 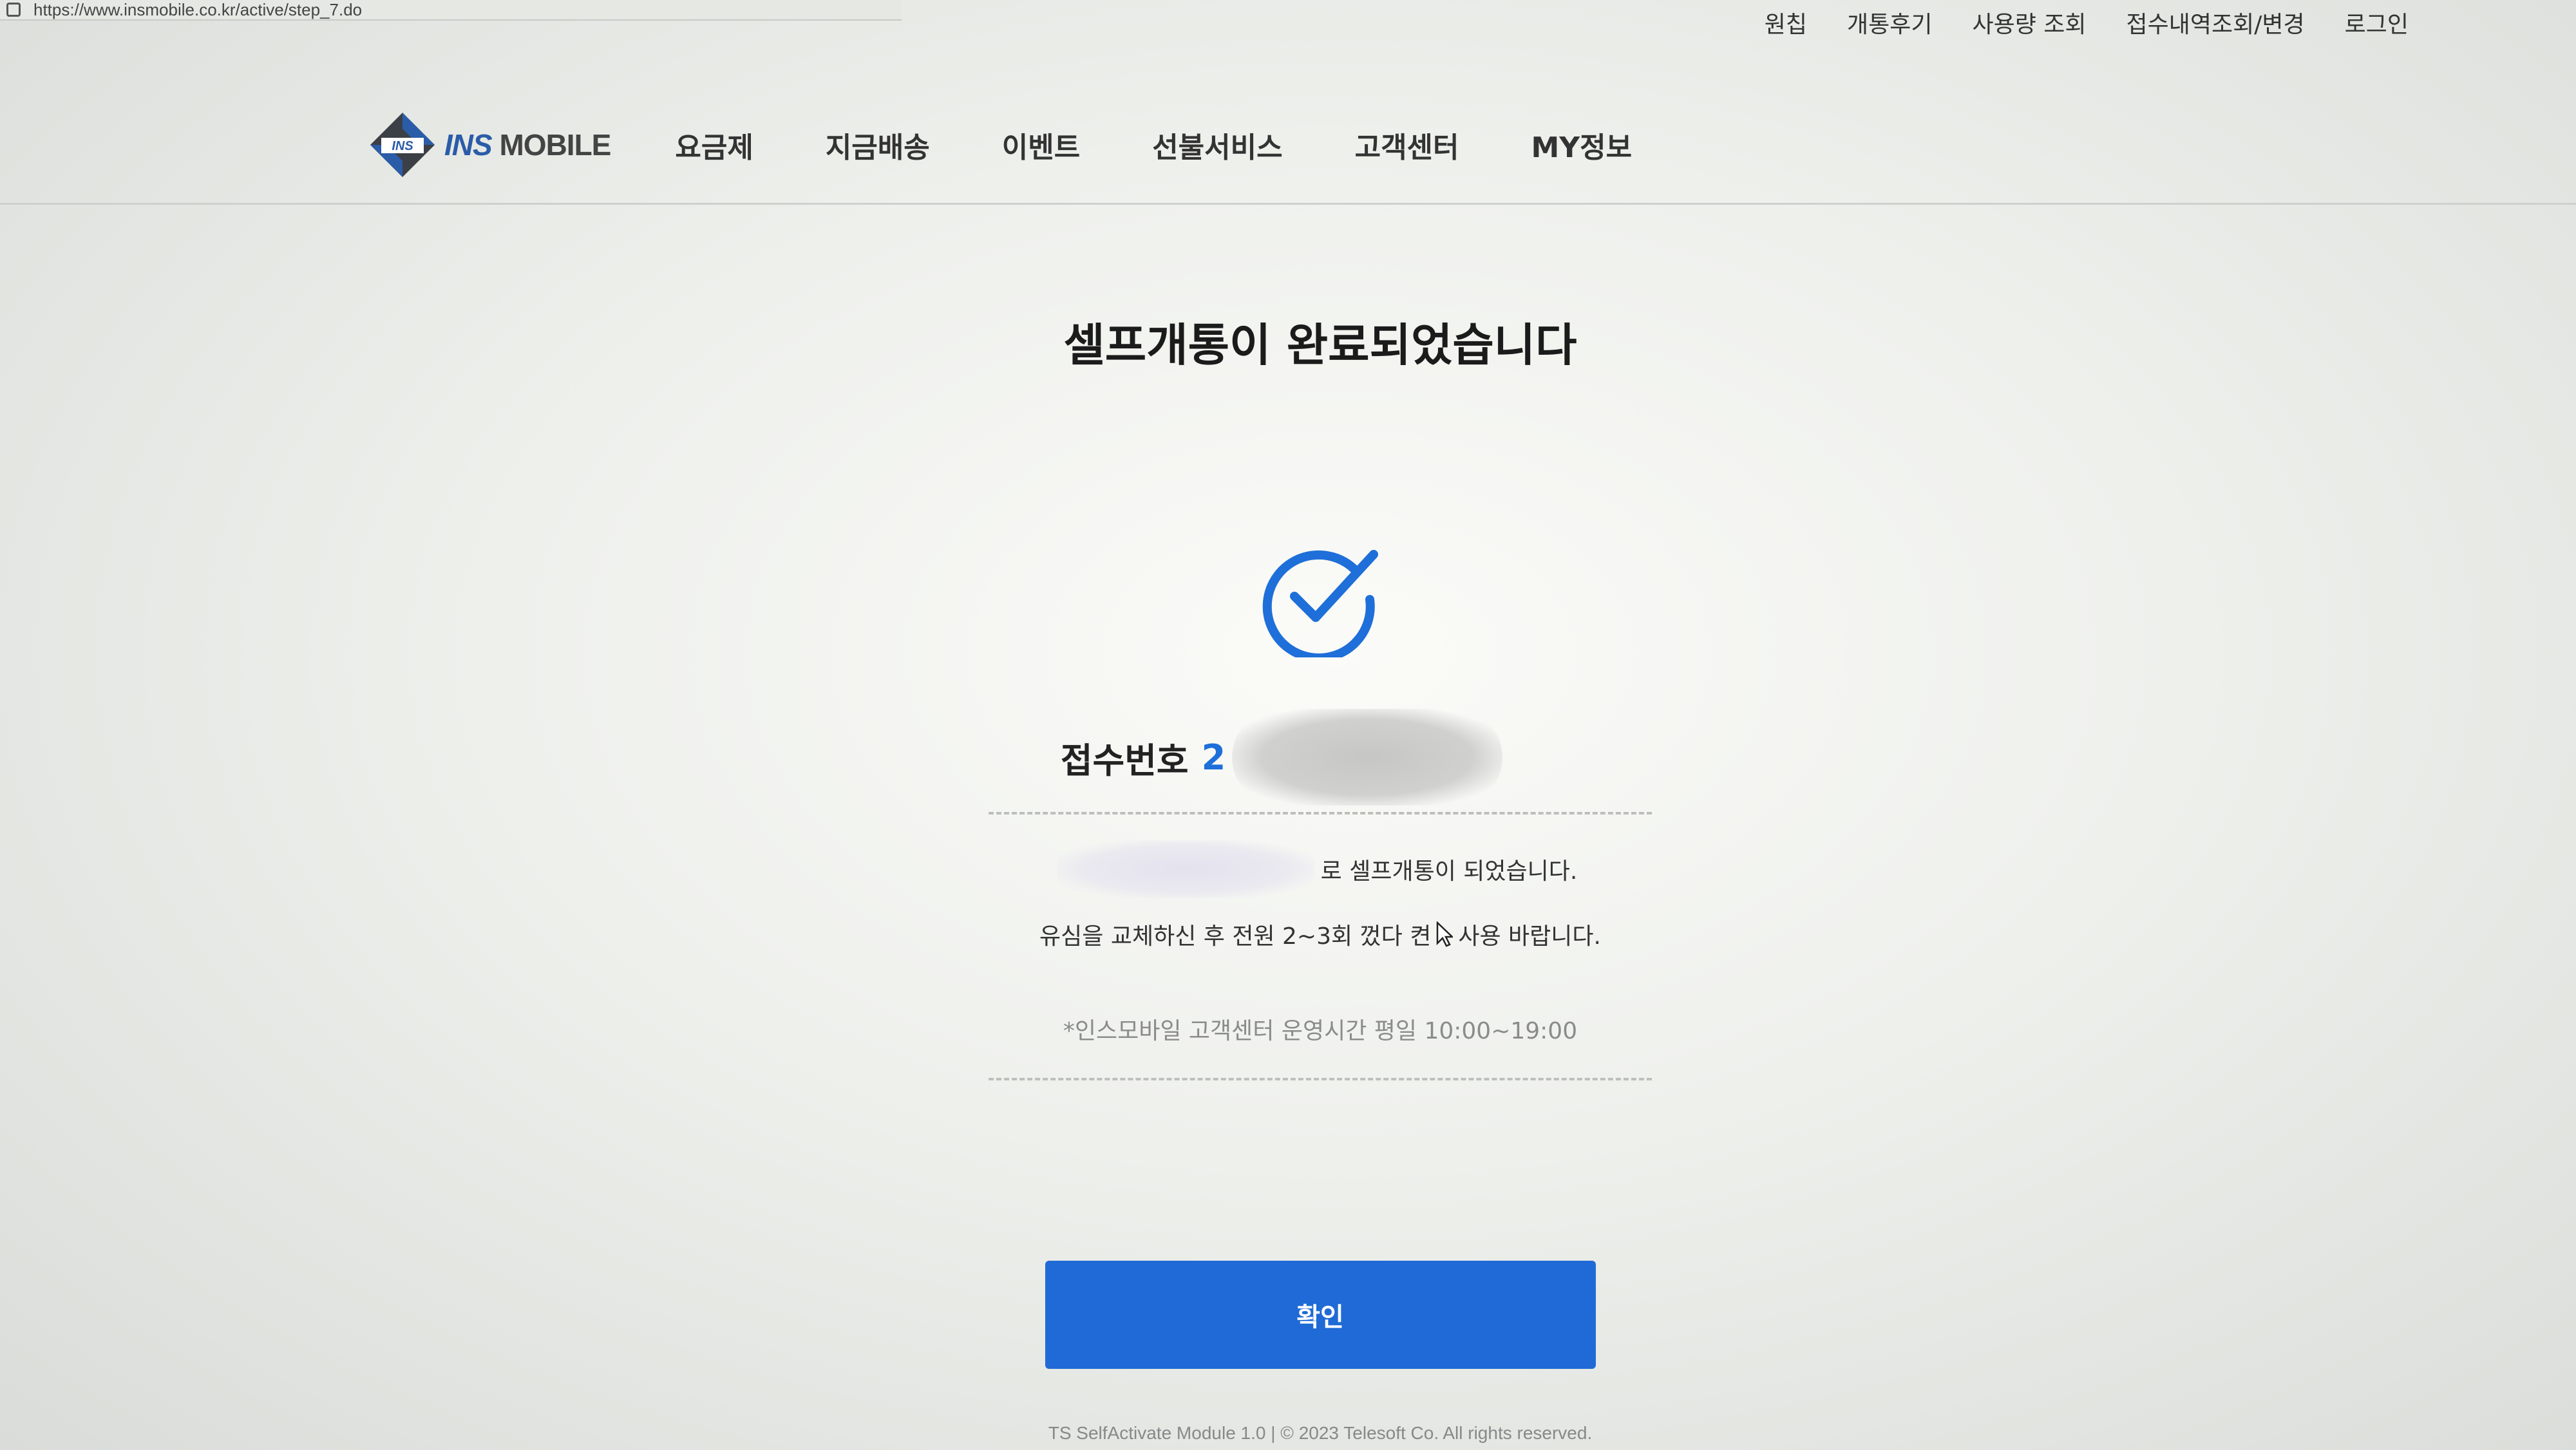 I want to click on nav-instant-delivery: 지금배송, so click(x=878, y=144).